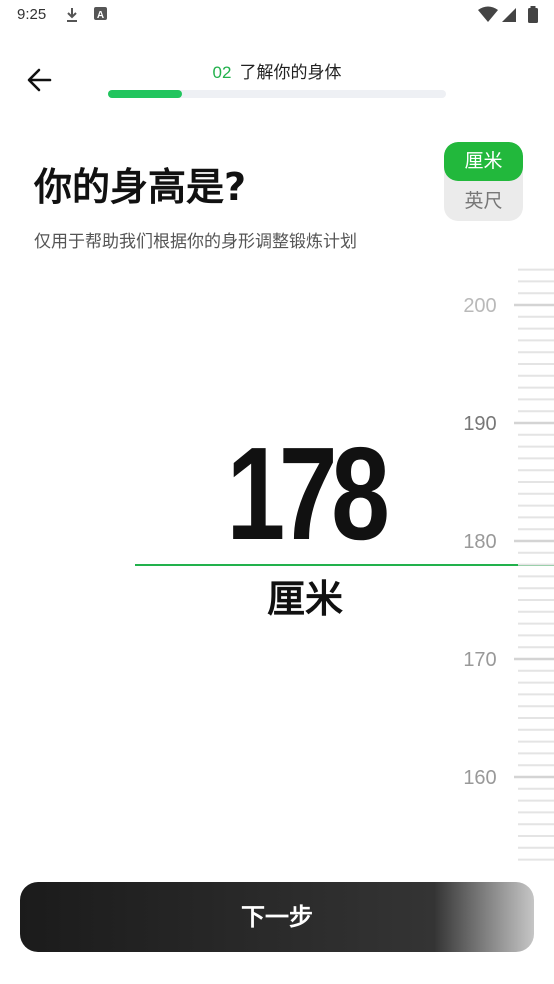 This screenshot has height=984, width=554. I want to click on step-title: 02 了解你的身体, so click(277, 70).